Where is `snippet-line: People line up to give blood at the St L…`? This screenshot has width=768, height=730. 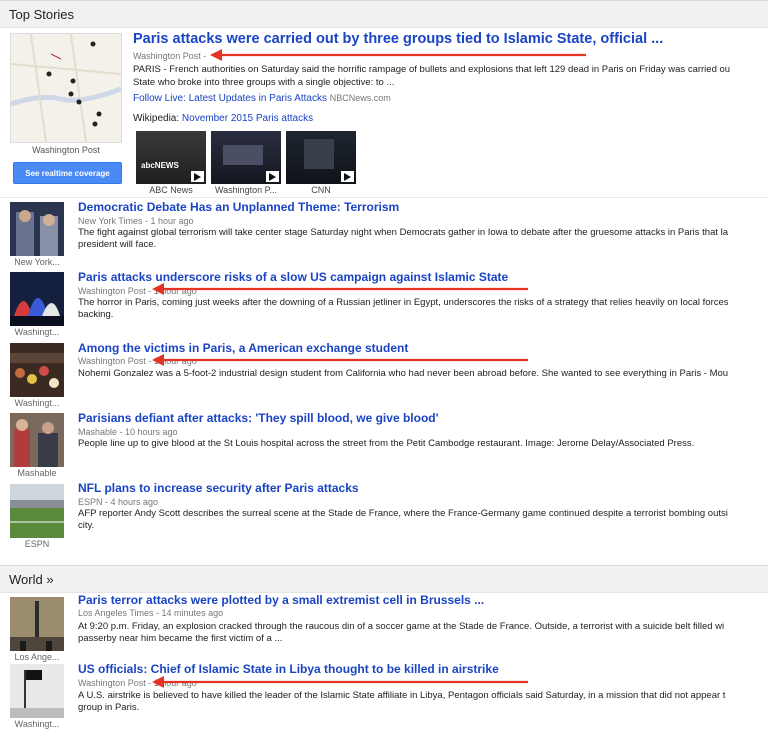 snippet-line: People line up to give blood at the St L… is located at coordinates (386, 443).